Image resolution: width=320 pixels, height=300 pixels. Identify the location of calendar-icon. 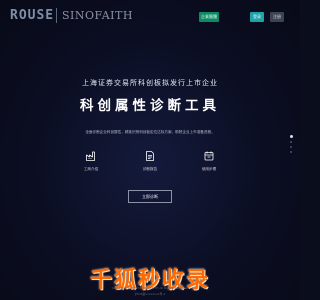
(209, 156).